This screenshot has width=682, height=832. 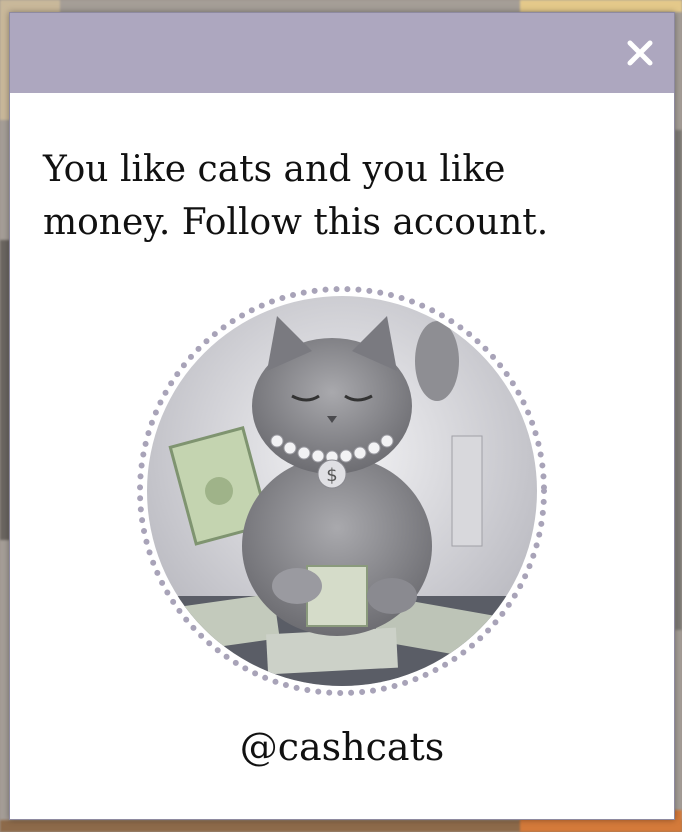 I want to click on modal-header, so click(x=342, y=53).